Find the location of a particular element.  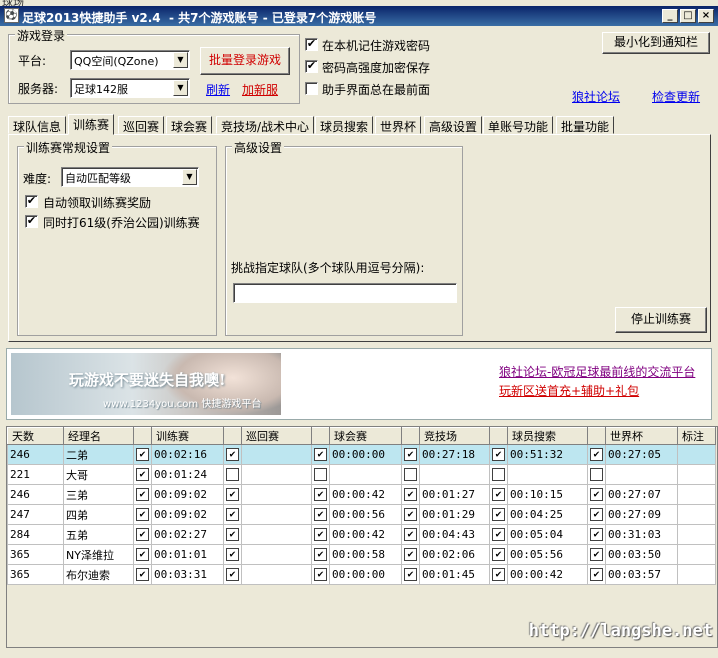

auto-reward-checkbox: ✔ is located at coordinates (31, 201).